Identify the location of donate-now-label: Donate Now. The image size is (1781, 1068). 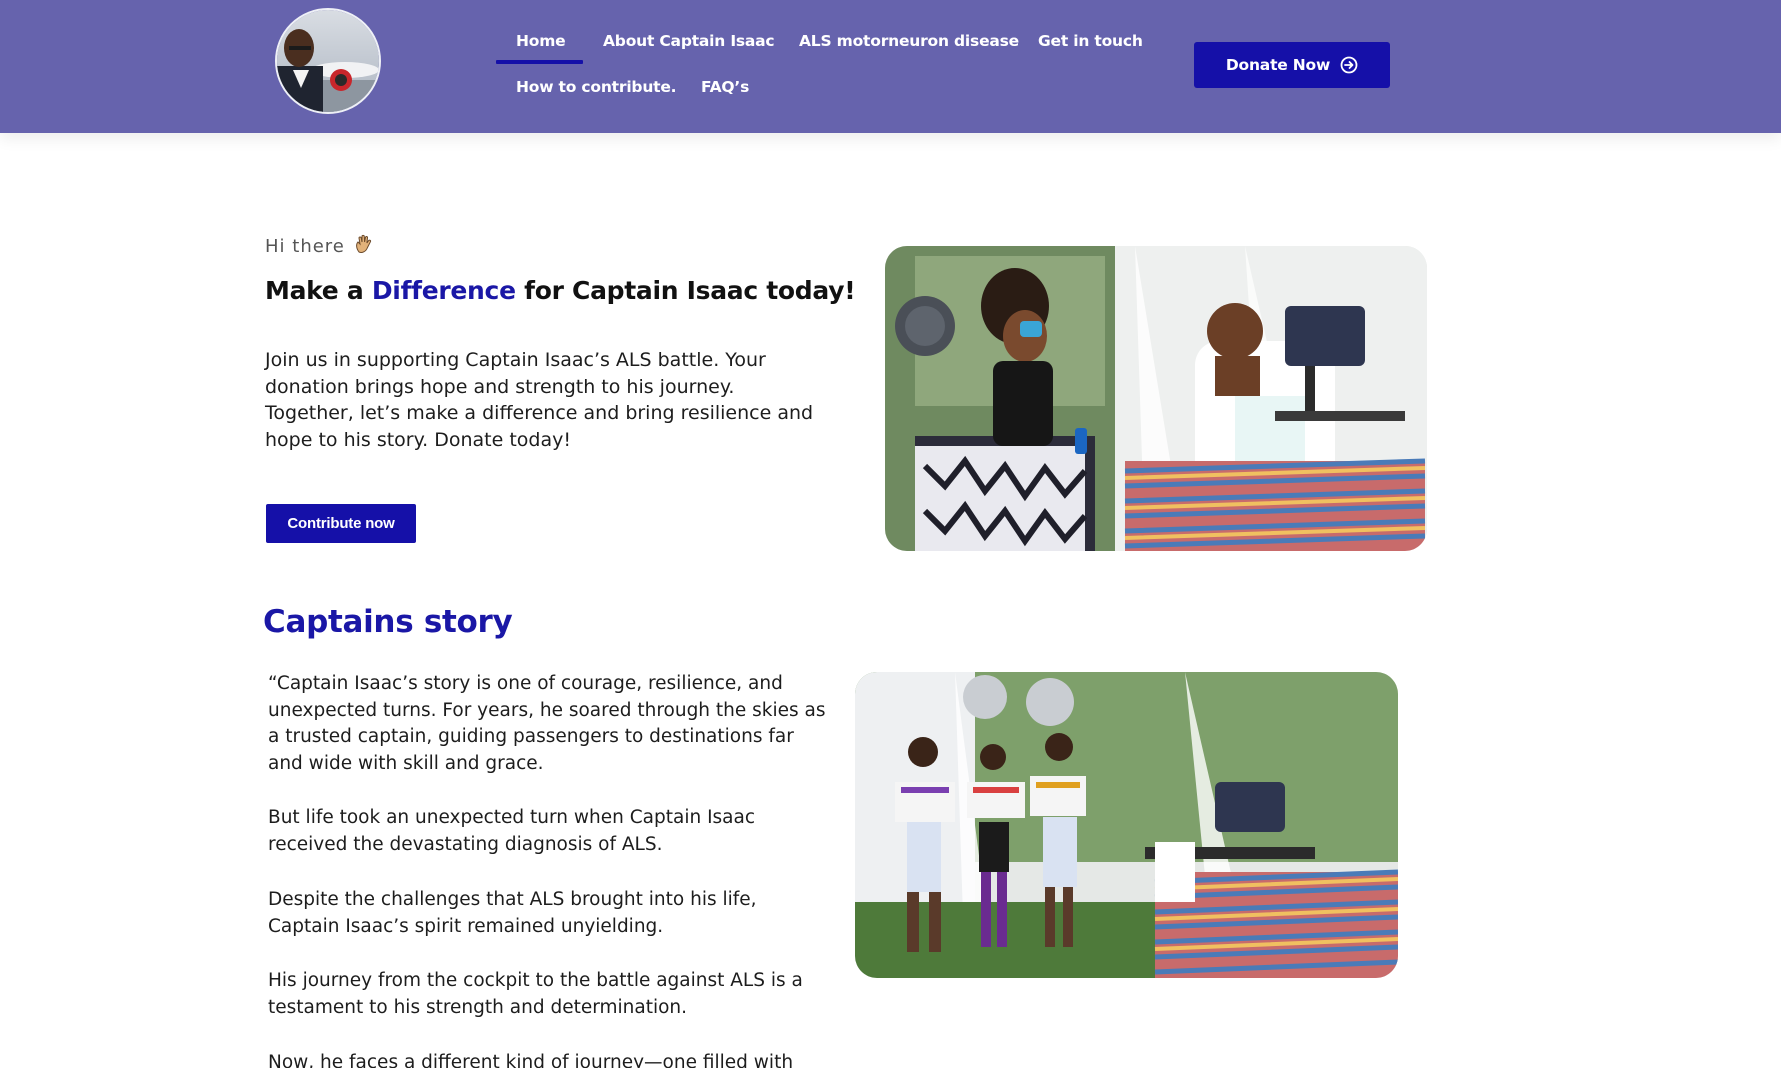
(1278, 65).